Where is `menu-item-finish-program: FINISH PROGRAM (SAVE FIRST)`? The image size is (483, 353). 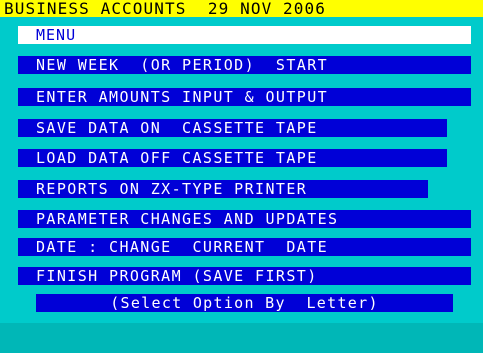
menu-item-finish-program: FINISH PROGRAM (SAVE FIRST) is located at coordinates (244, 276).